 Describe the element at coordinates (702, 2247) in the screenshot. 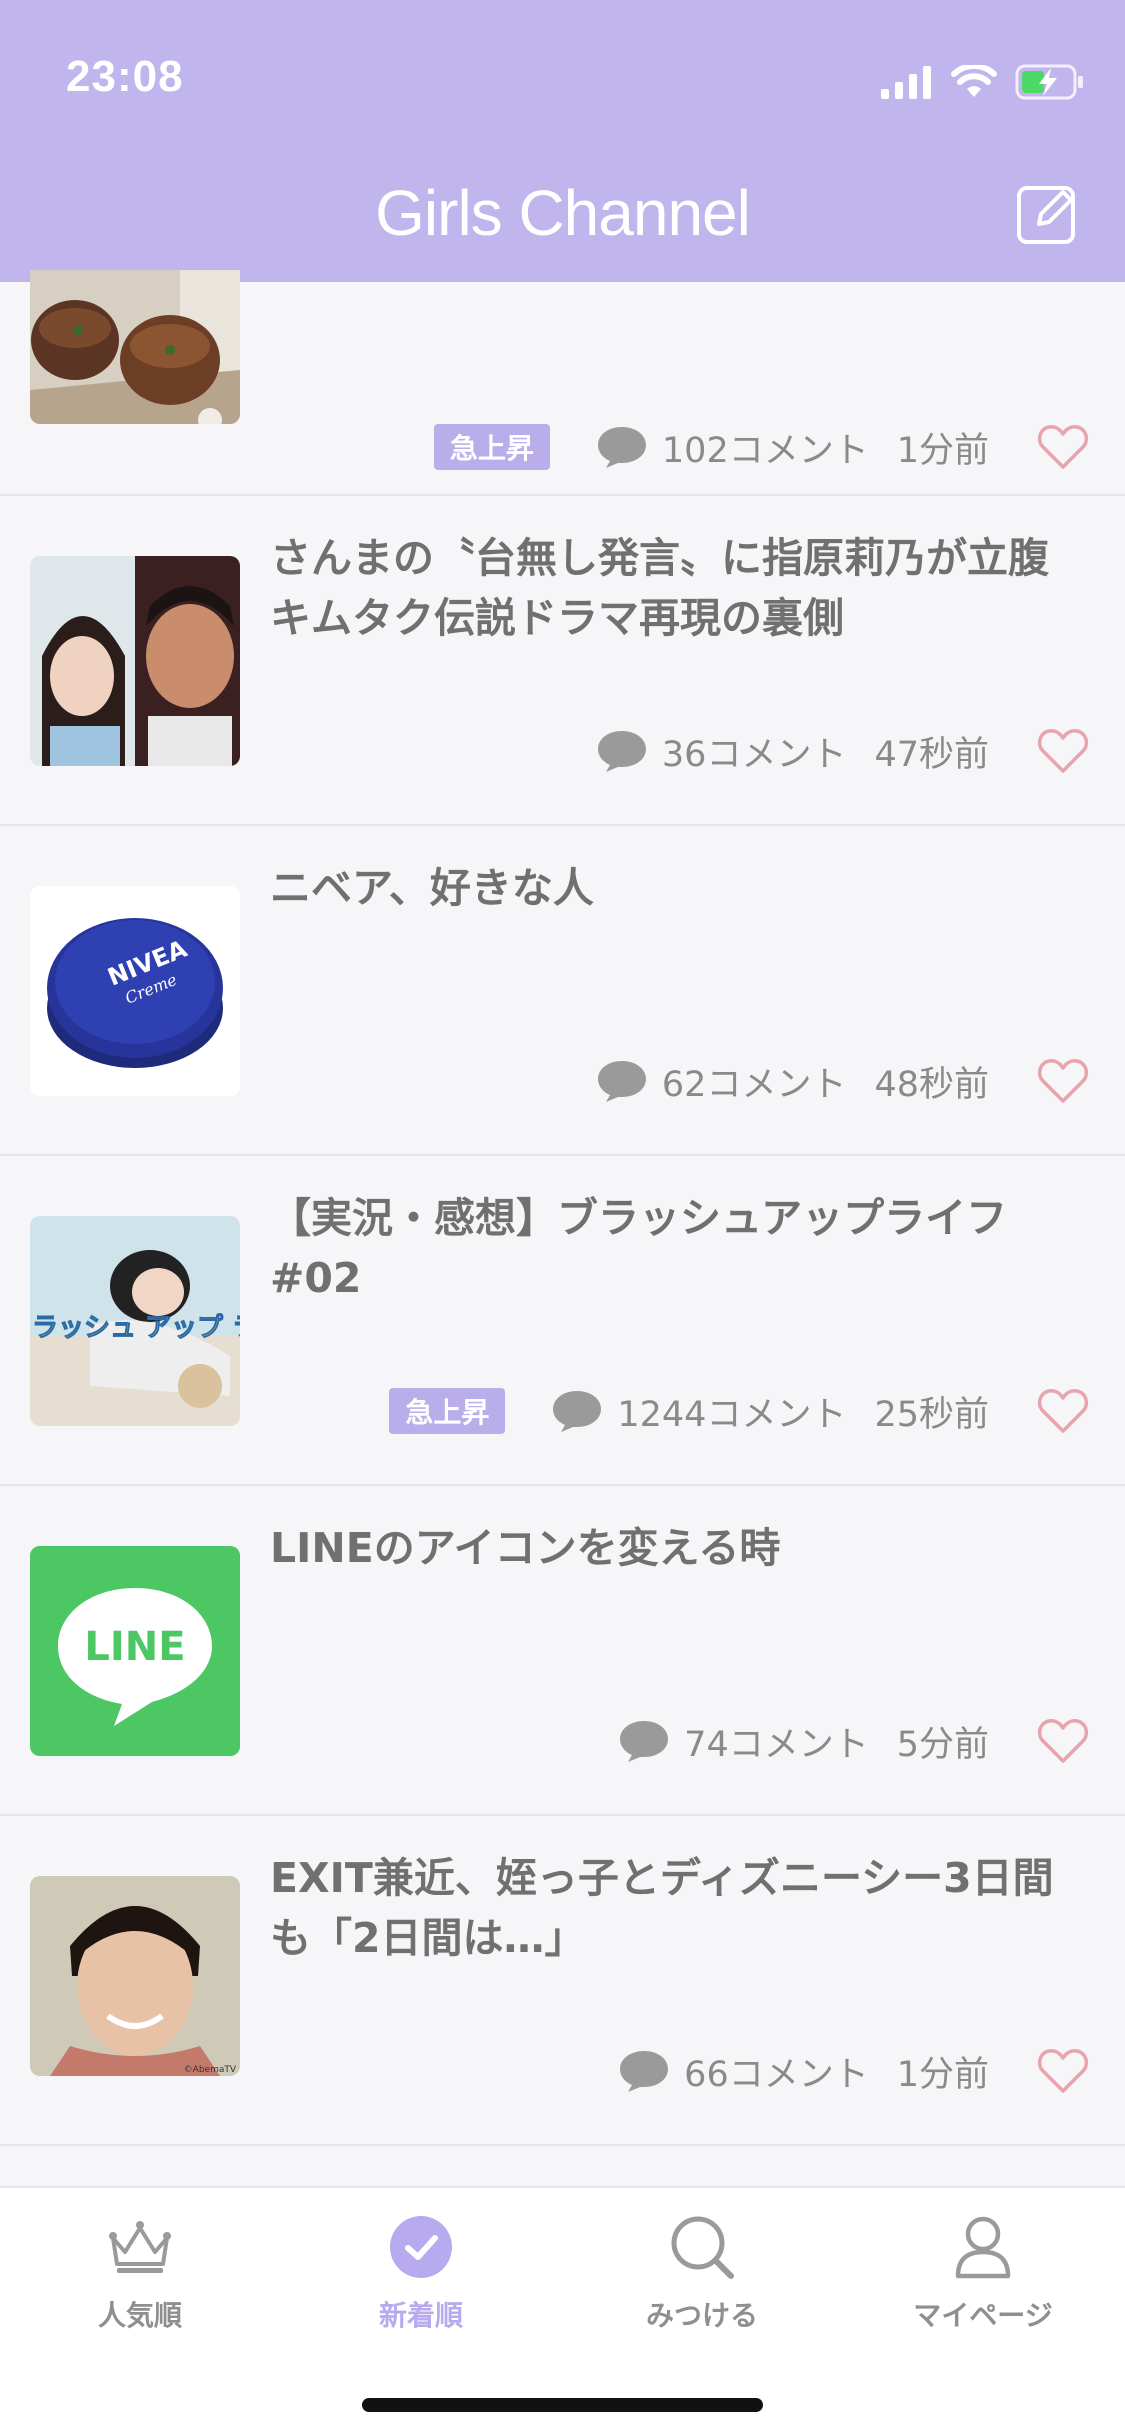

I see `search-icon` at that location.